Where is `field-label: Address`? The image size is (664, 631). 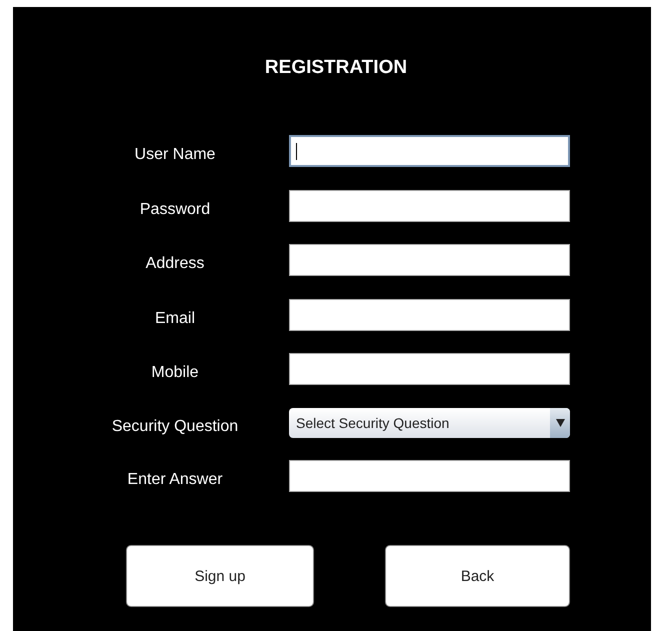
field-label: Address is located at coordinates (175, 264).